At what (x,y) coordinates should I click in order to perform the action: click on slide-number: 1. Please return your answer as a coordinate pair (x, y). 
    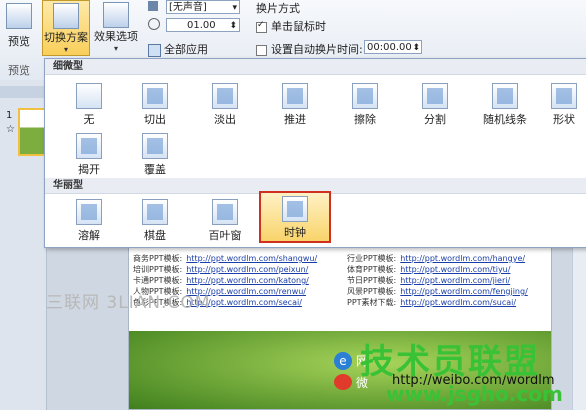
    Looking at the image, I should click on (9, 115).